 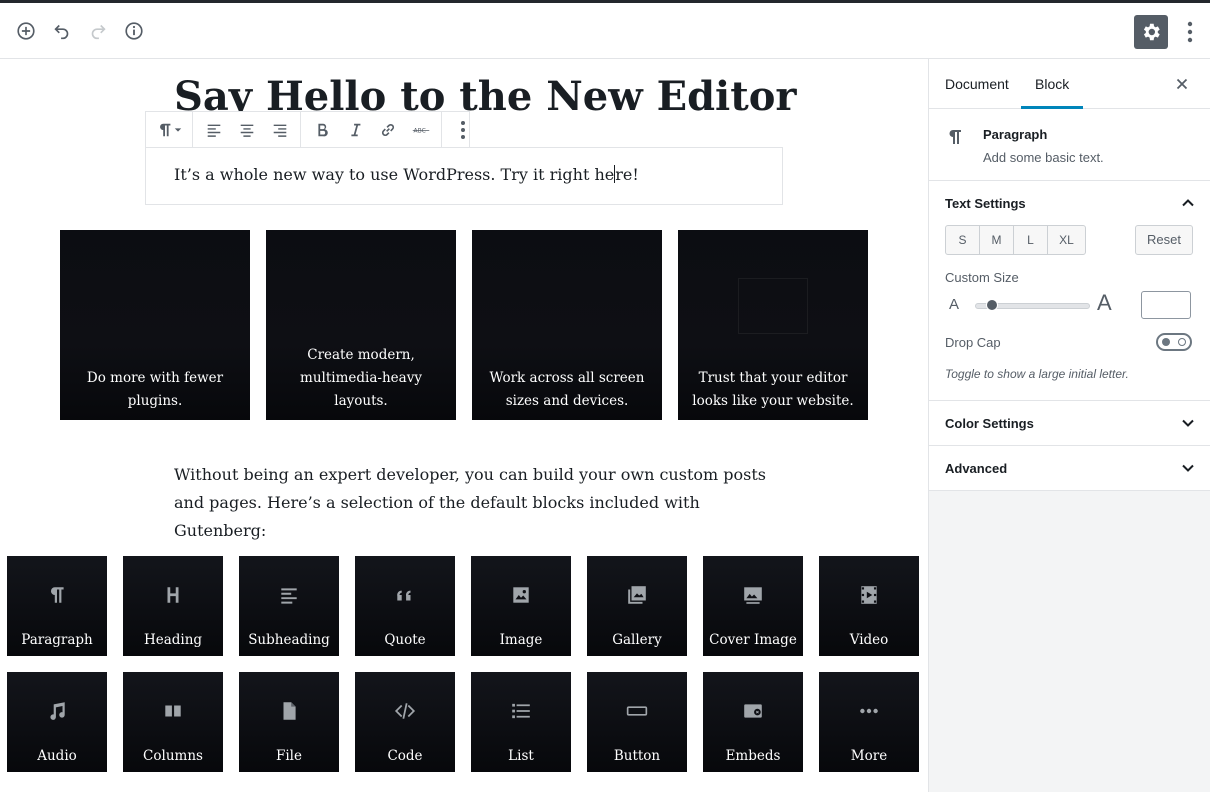 I want to click on text-settings-title: Text Settings, so click(x=985, y=203).